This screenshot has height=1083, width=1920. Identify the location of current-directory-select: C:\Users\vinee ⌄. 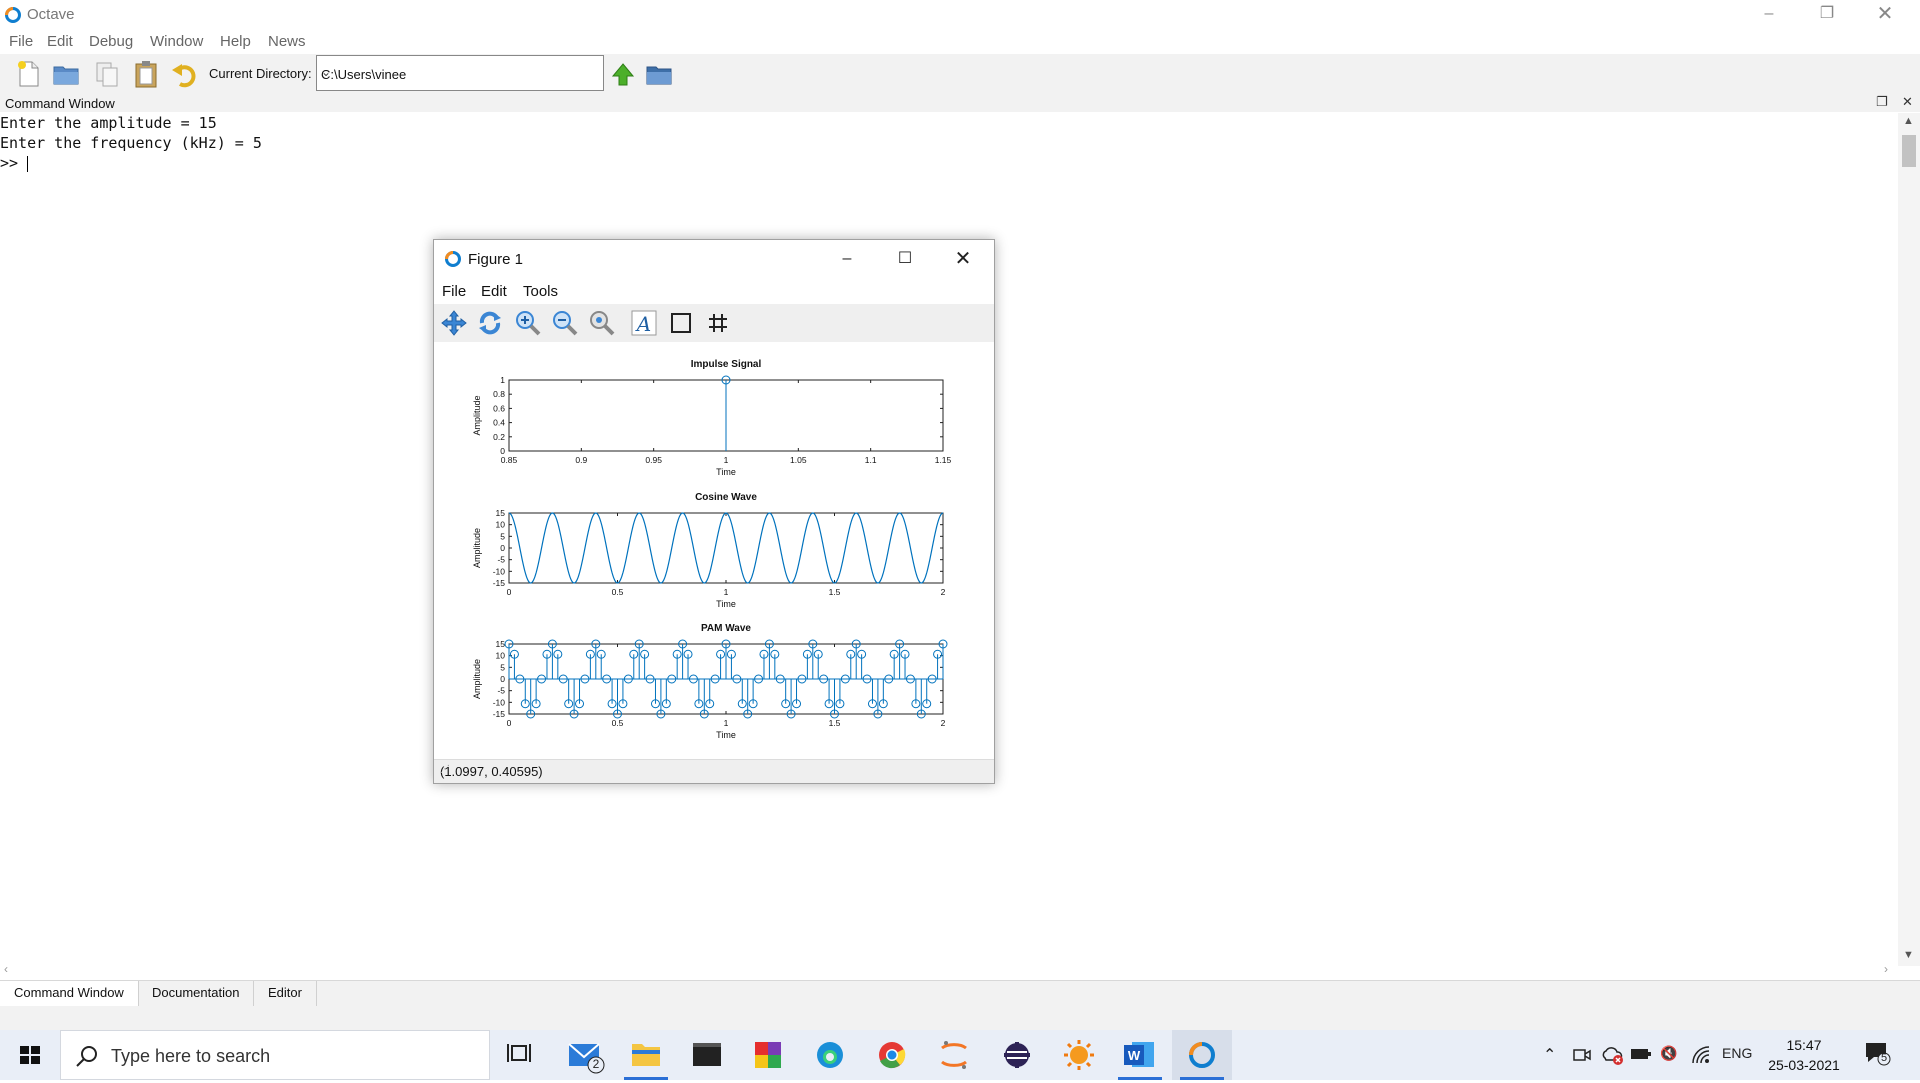
(460, 73).